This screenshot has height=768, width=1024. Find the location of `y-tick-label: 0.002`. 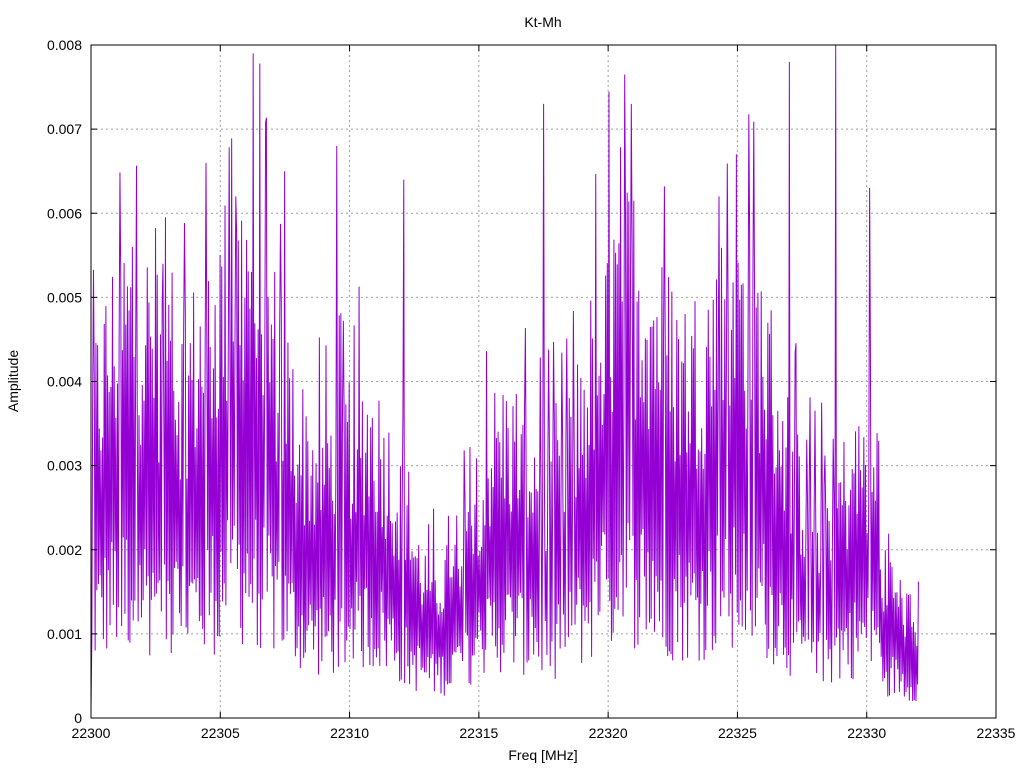

y-tick-label: 0.002 is located at coordinates (64, 550).